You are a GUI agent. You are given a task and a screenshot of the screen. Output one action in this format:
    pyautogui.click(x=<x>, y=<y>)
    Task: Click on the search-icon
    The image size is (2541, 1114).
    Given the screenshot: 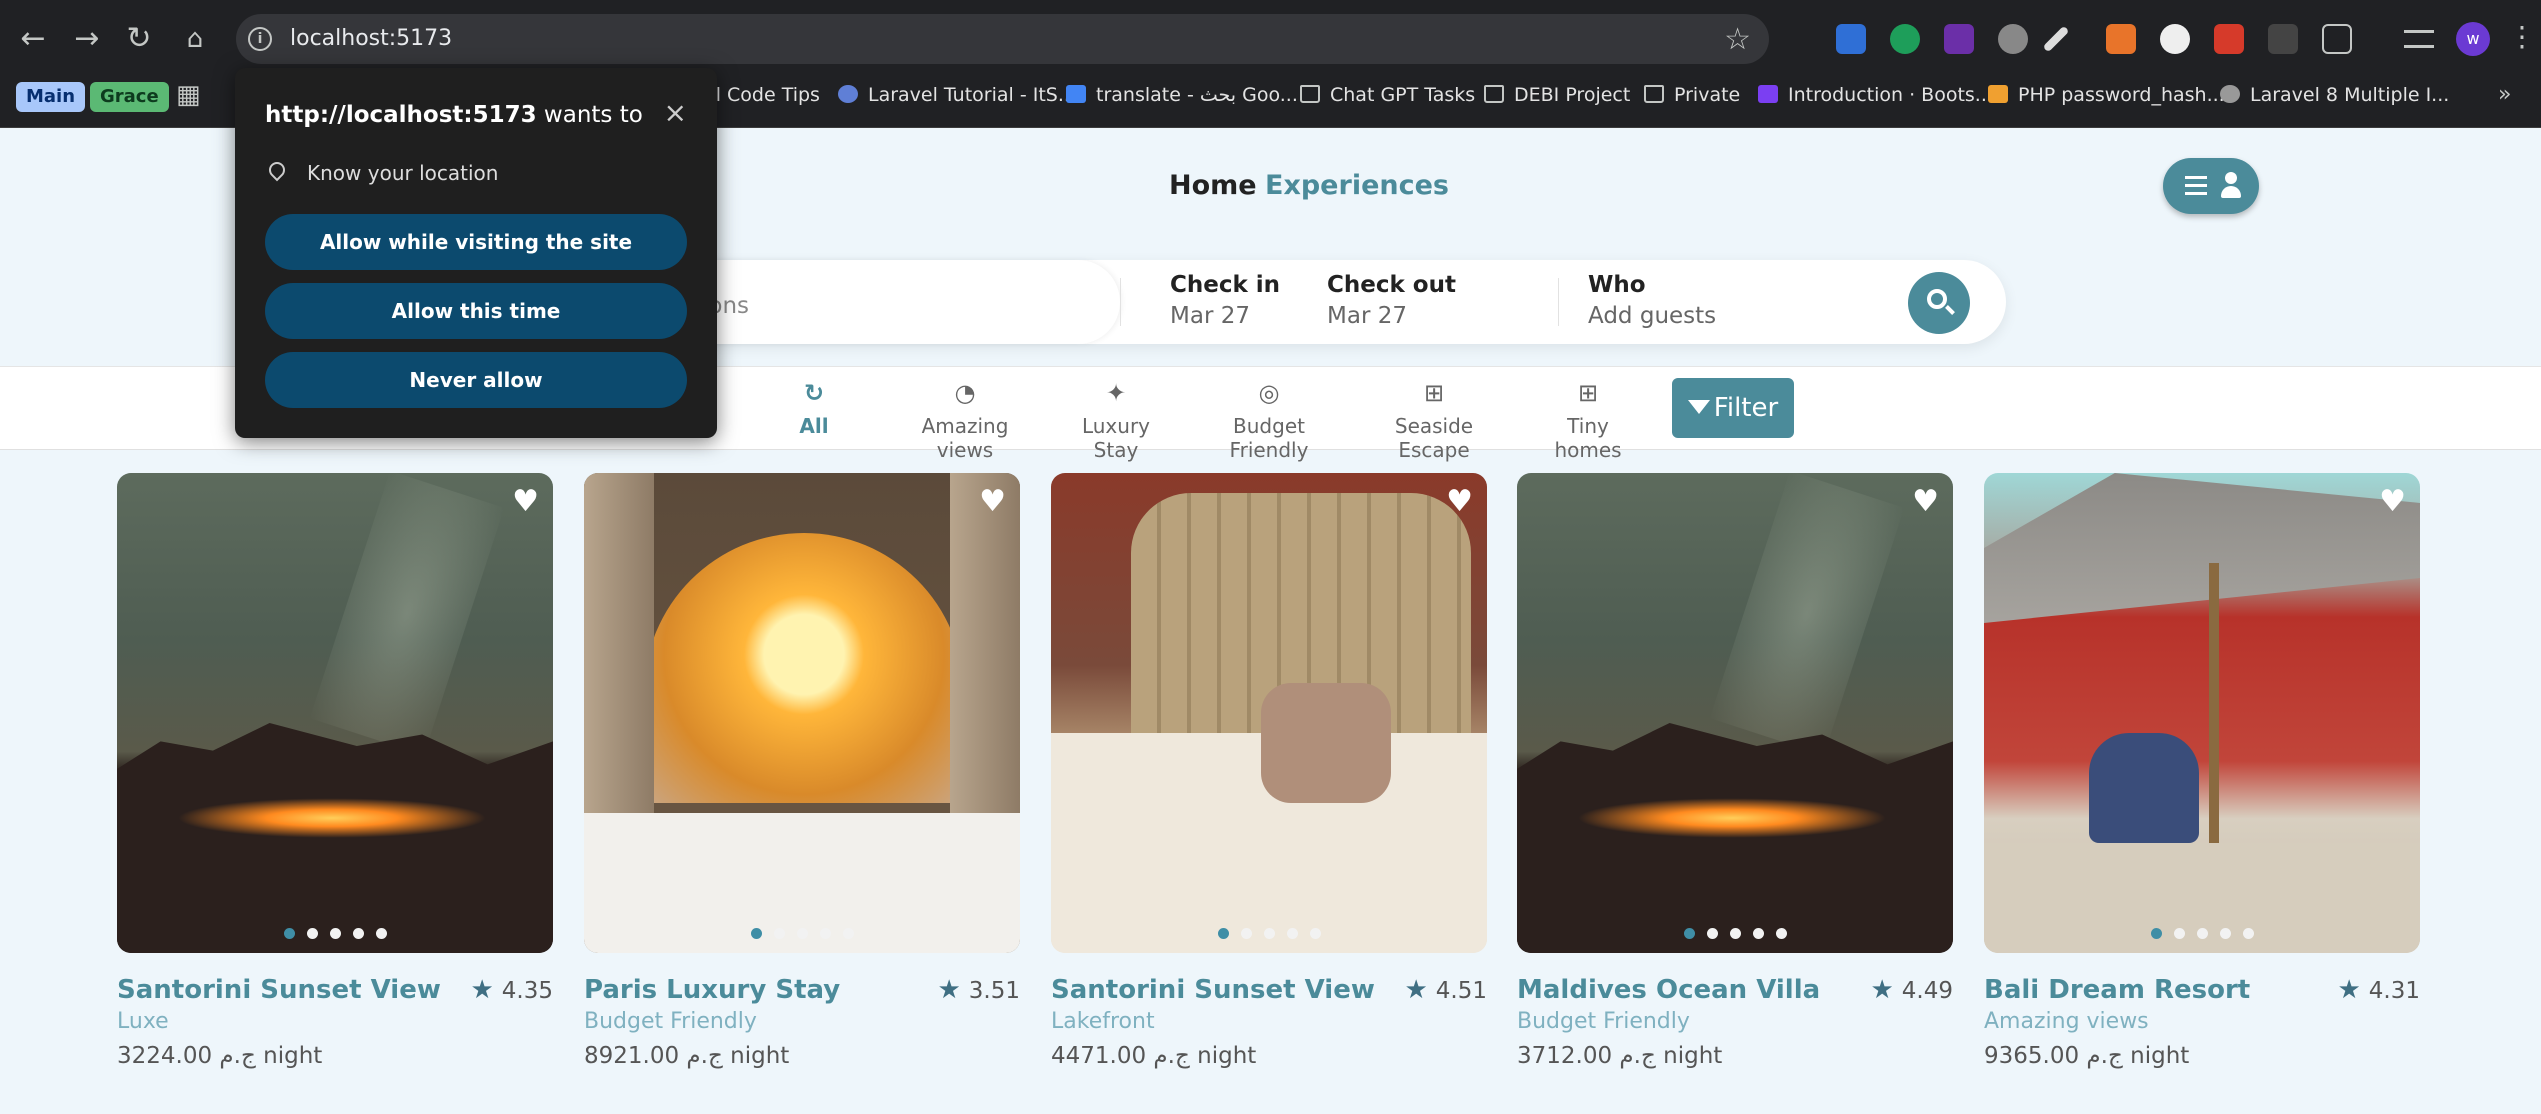 What is the action you would take?
    pyautogui.click(x=1937, y=299)
    